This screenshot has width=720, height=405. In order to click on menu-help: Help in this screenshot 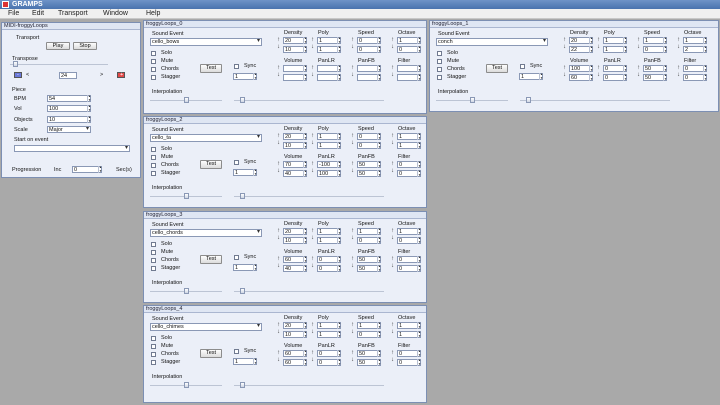, I will do `click(153, 14)`.